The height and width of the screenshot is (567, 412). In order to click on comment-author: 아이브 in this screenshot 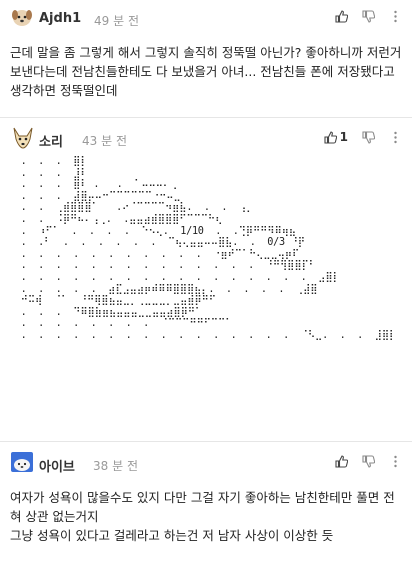, I will do `click(57, 465)`.